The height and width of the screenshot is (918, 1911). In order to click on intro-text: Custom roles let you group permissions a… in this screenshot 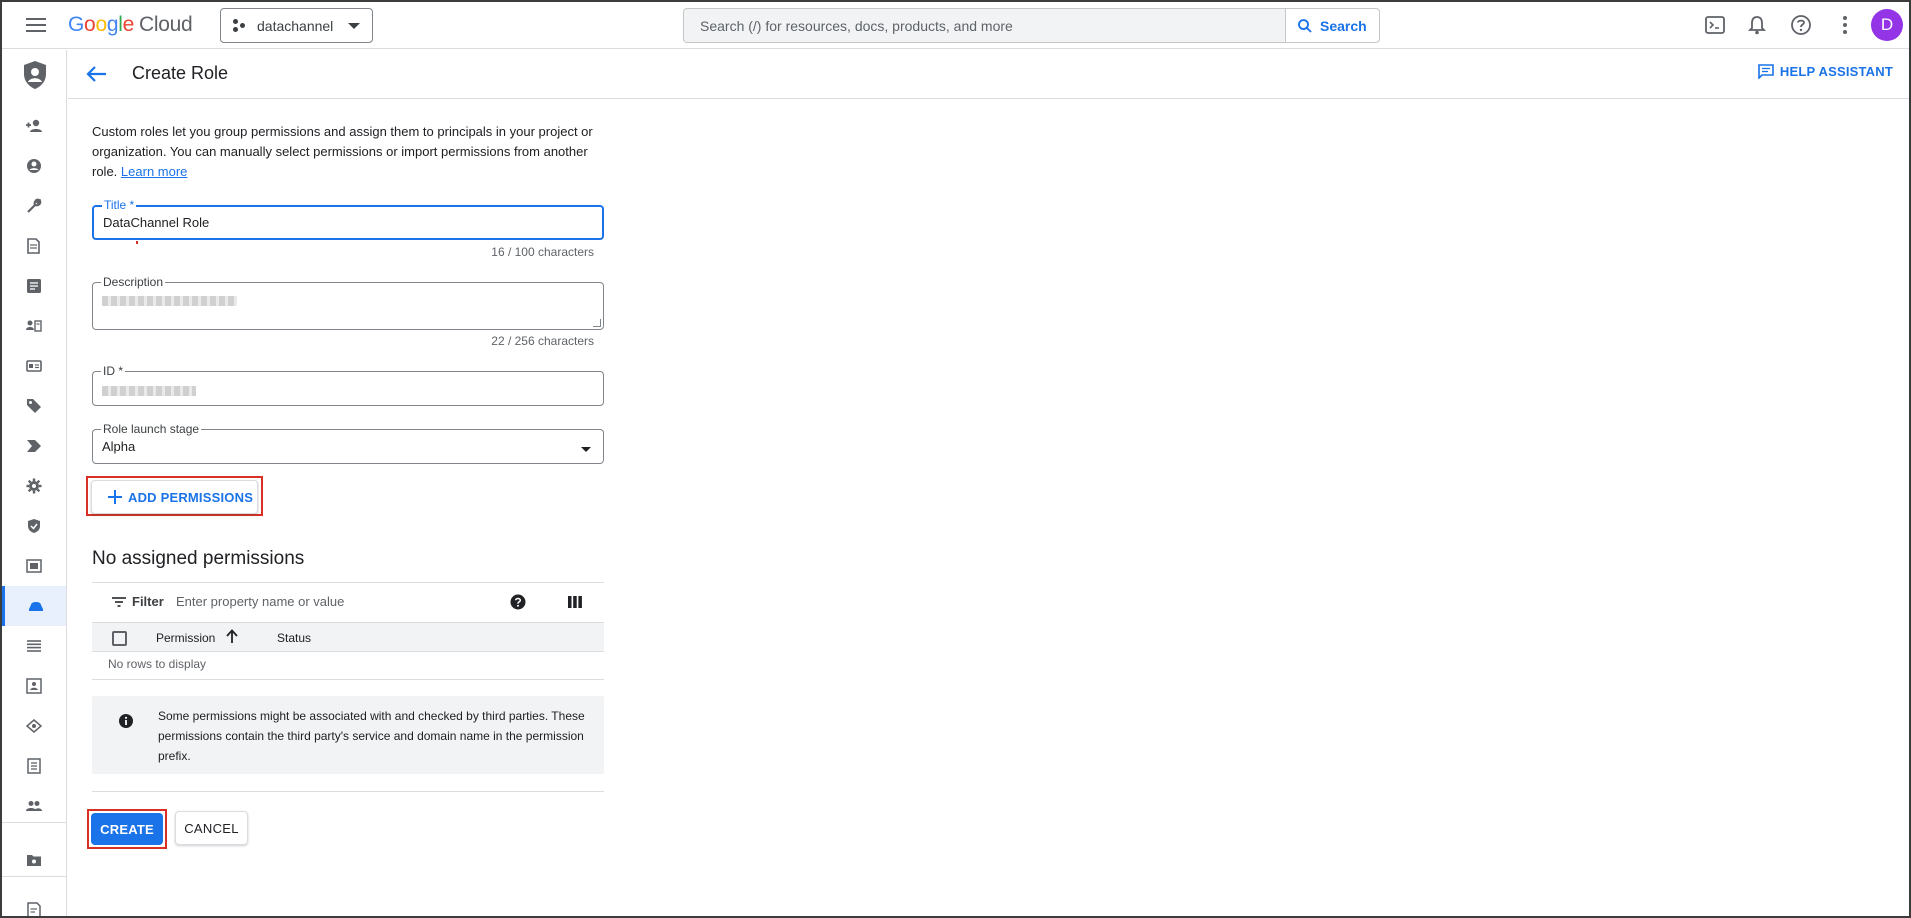, I will do `click(342, 151)`.